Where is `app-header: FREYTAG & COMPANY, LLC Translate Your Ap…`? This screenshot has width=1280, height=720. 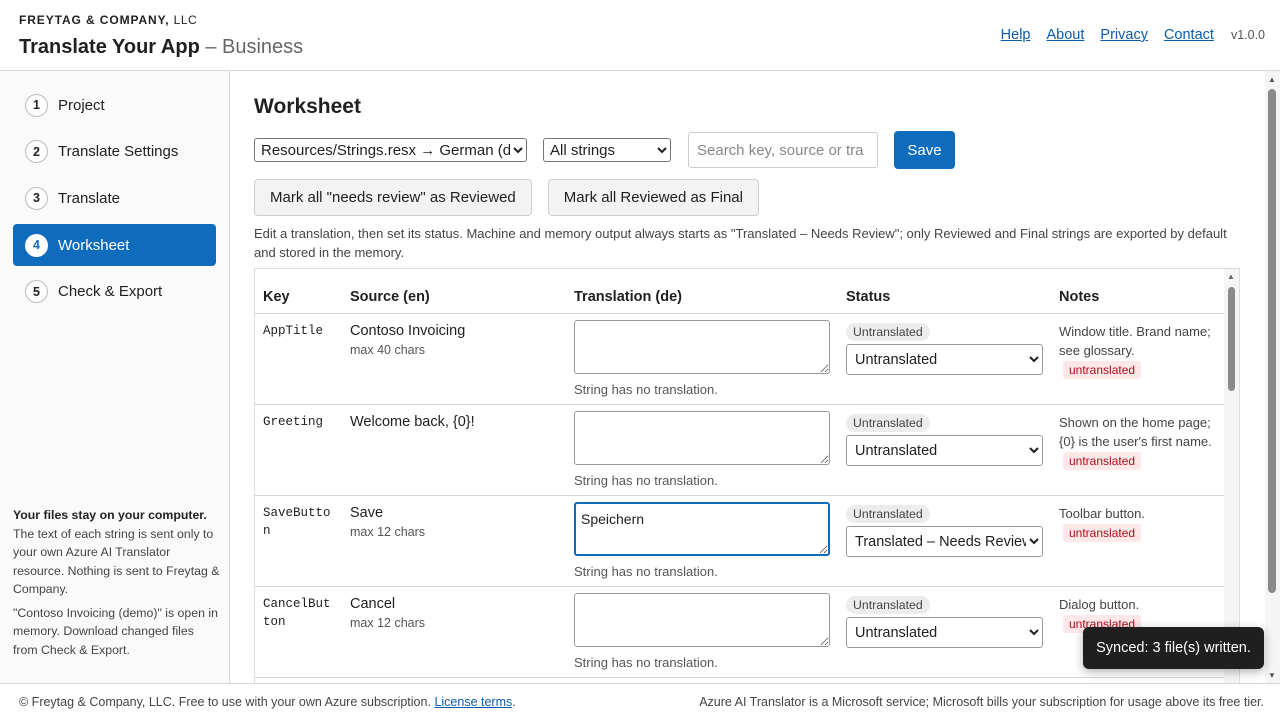 app-header: FREYTAG & COMPANY, LLC Translate Your Ap… is located at coordinates (640, 35).